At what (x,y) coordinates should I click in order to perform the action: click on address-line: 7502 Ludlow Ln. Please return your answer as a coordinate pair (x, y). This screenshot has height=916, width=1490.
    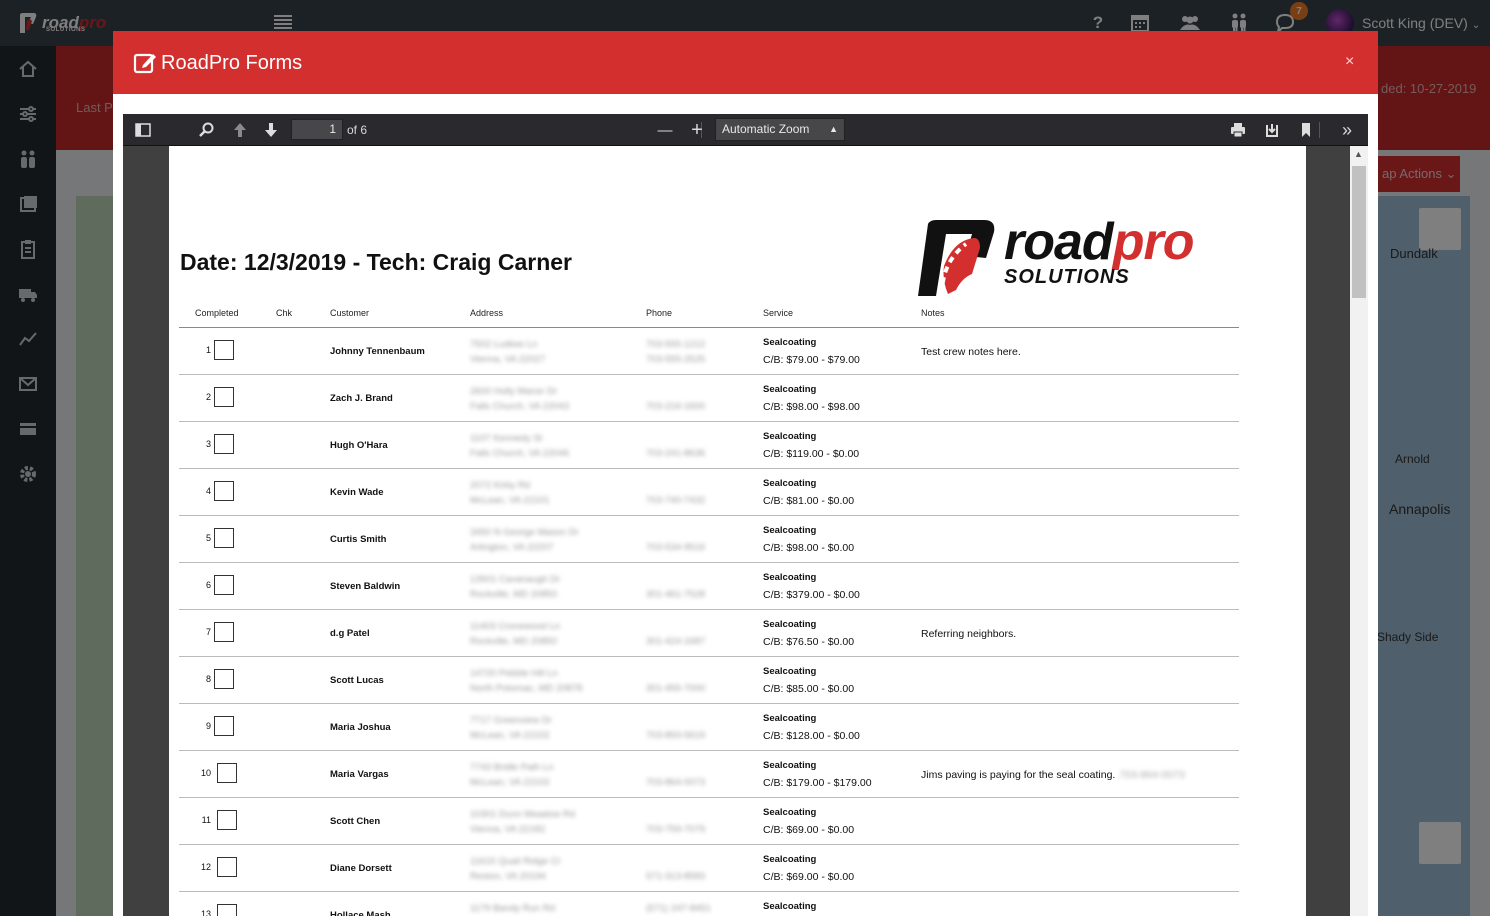
    Looking at the image, I should click on (504, 344).